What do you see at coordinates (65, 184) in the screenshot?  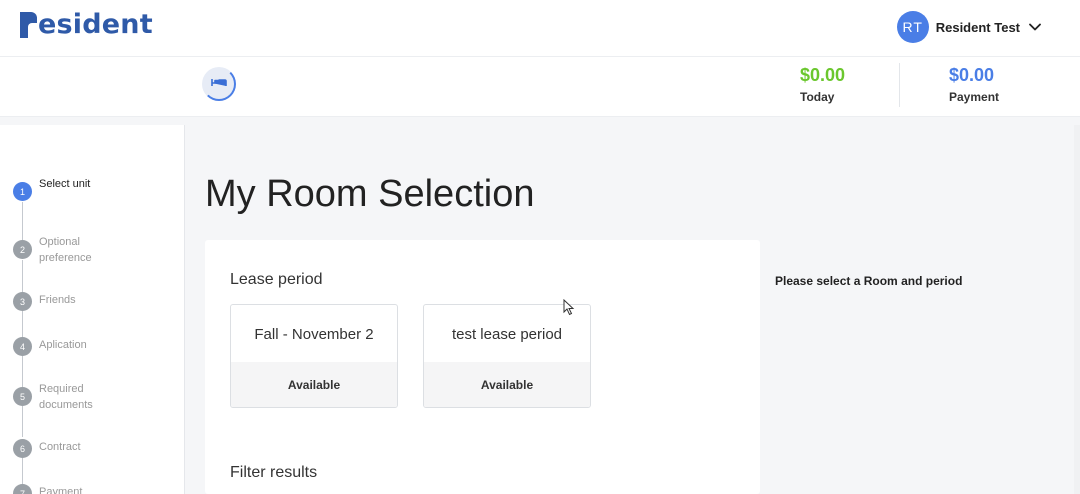 I see `step-label: Select unit` at bounding box center [65, 184].